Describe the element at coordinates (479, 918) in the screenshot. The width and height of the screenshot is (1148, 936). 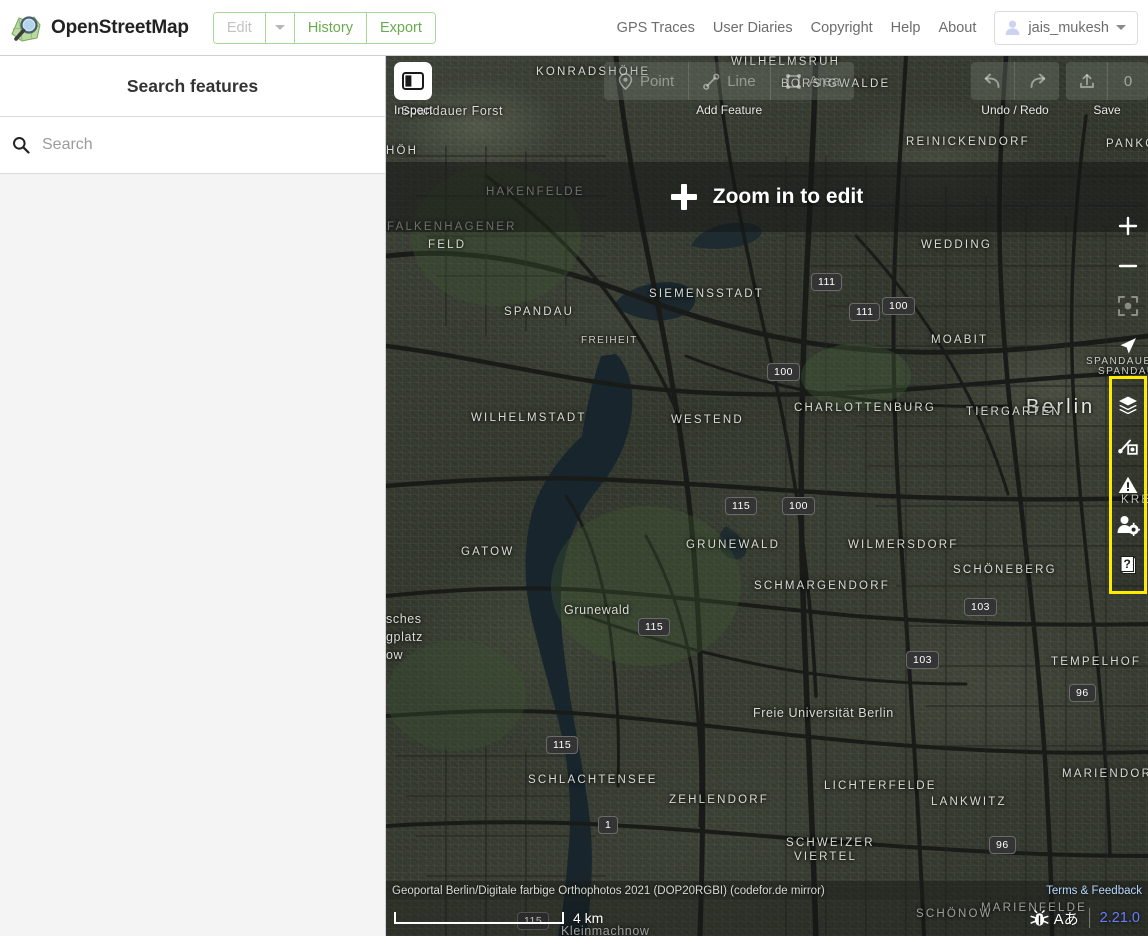
I see `scale-bar` at that location.